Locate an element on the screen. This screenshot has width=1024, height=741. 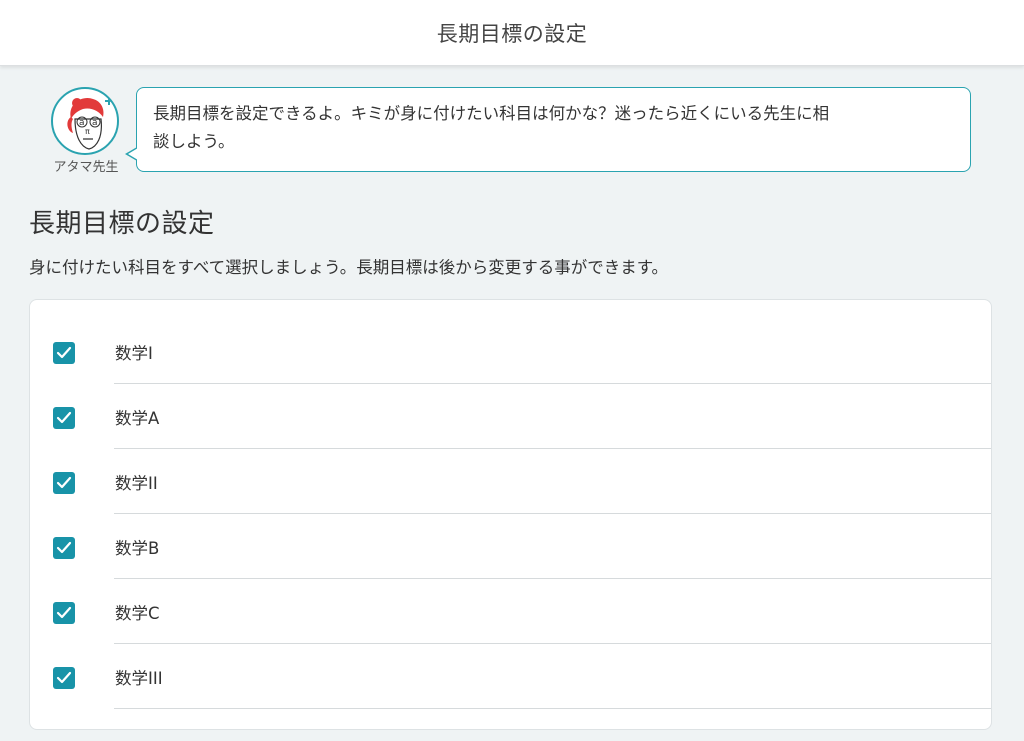
subject-row-mathA: 数学A is located at coordinates (510, 407).